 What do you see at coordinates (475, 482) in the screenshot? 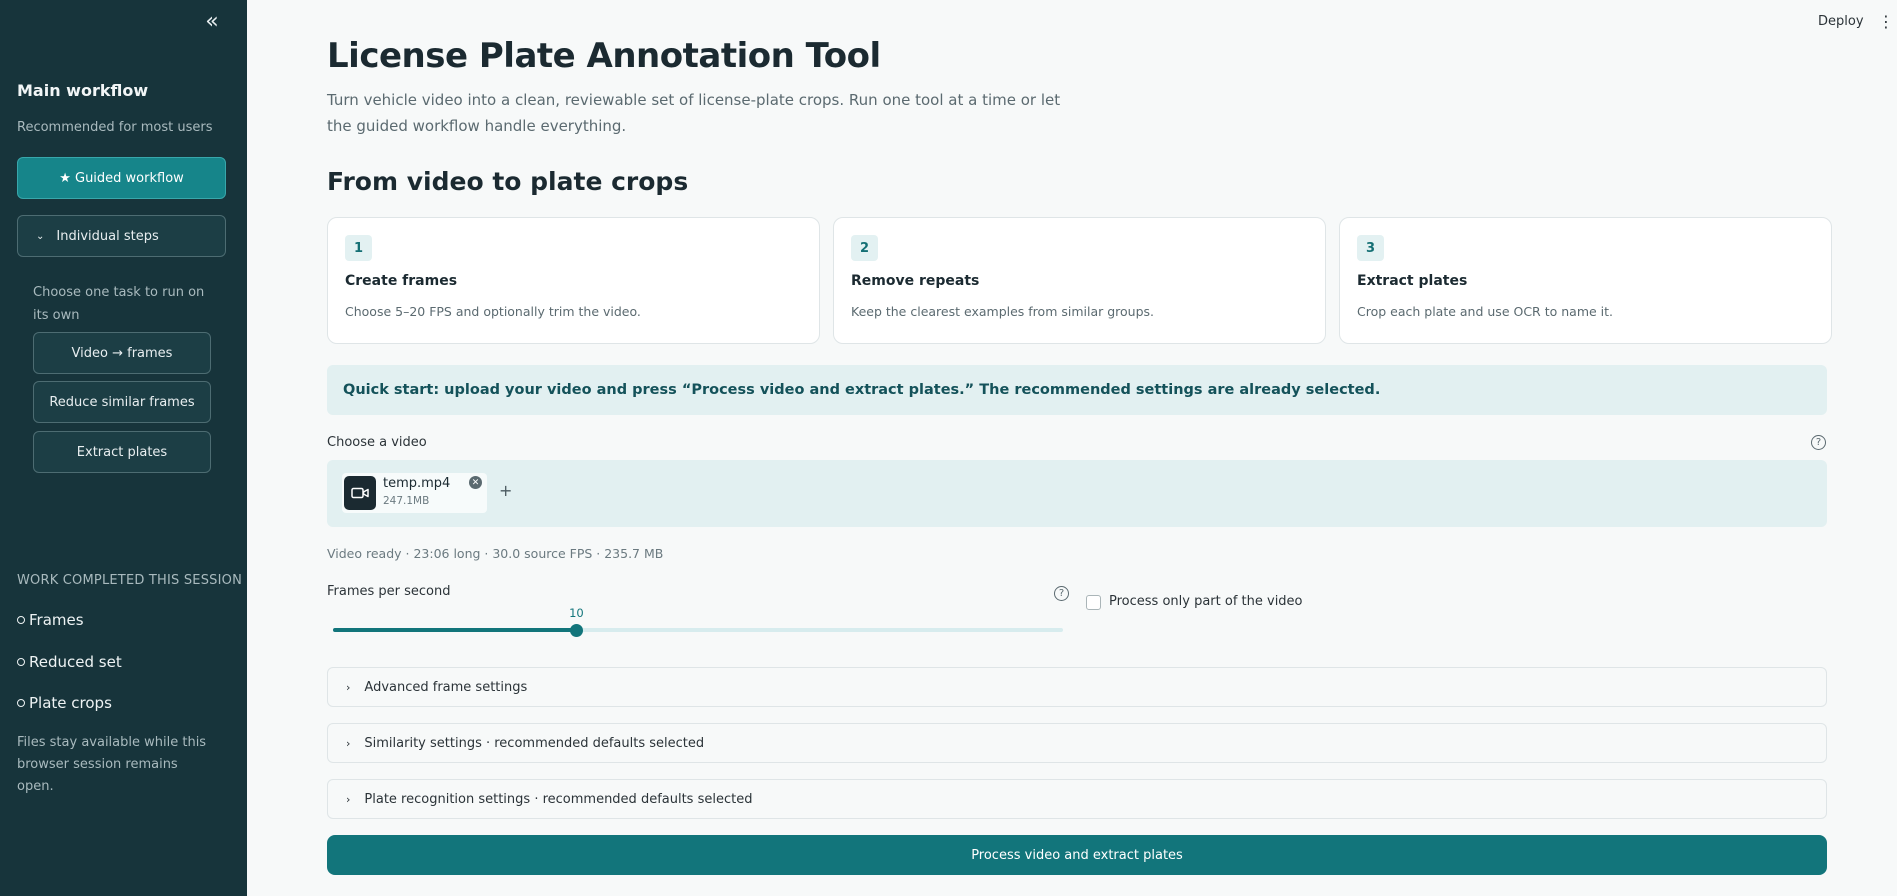
I see `remove-file-icon: ✕` at bounding box center [475, 482].